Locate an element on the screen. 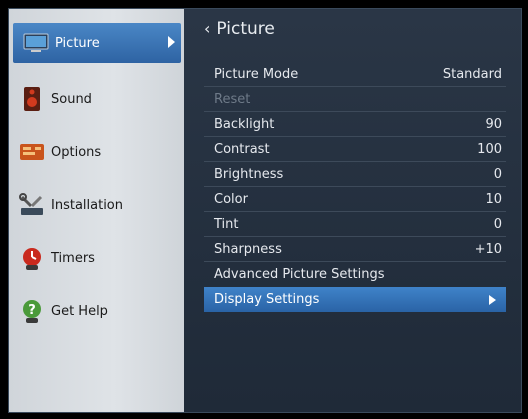 Image resolution: width=528 pixels, height=419 pixels. tv-icon is located at coordinates (36, 43).